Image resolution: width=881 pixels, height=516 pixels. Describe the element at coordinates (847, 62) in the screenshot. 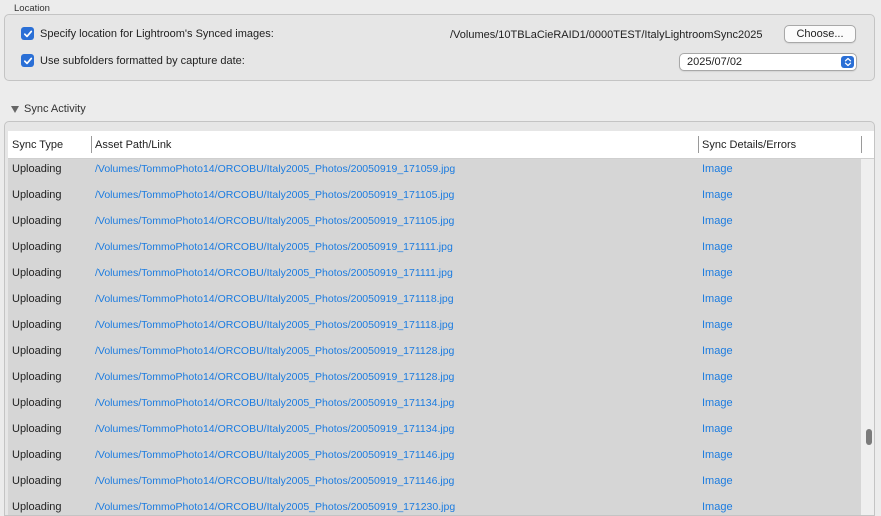

I see `up-down-chevrons-icon` at that location.